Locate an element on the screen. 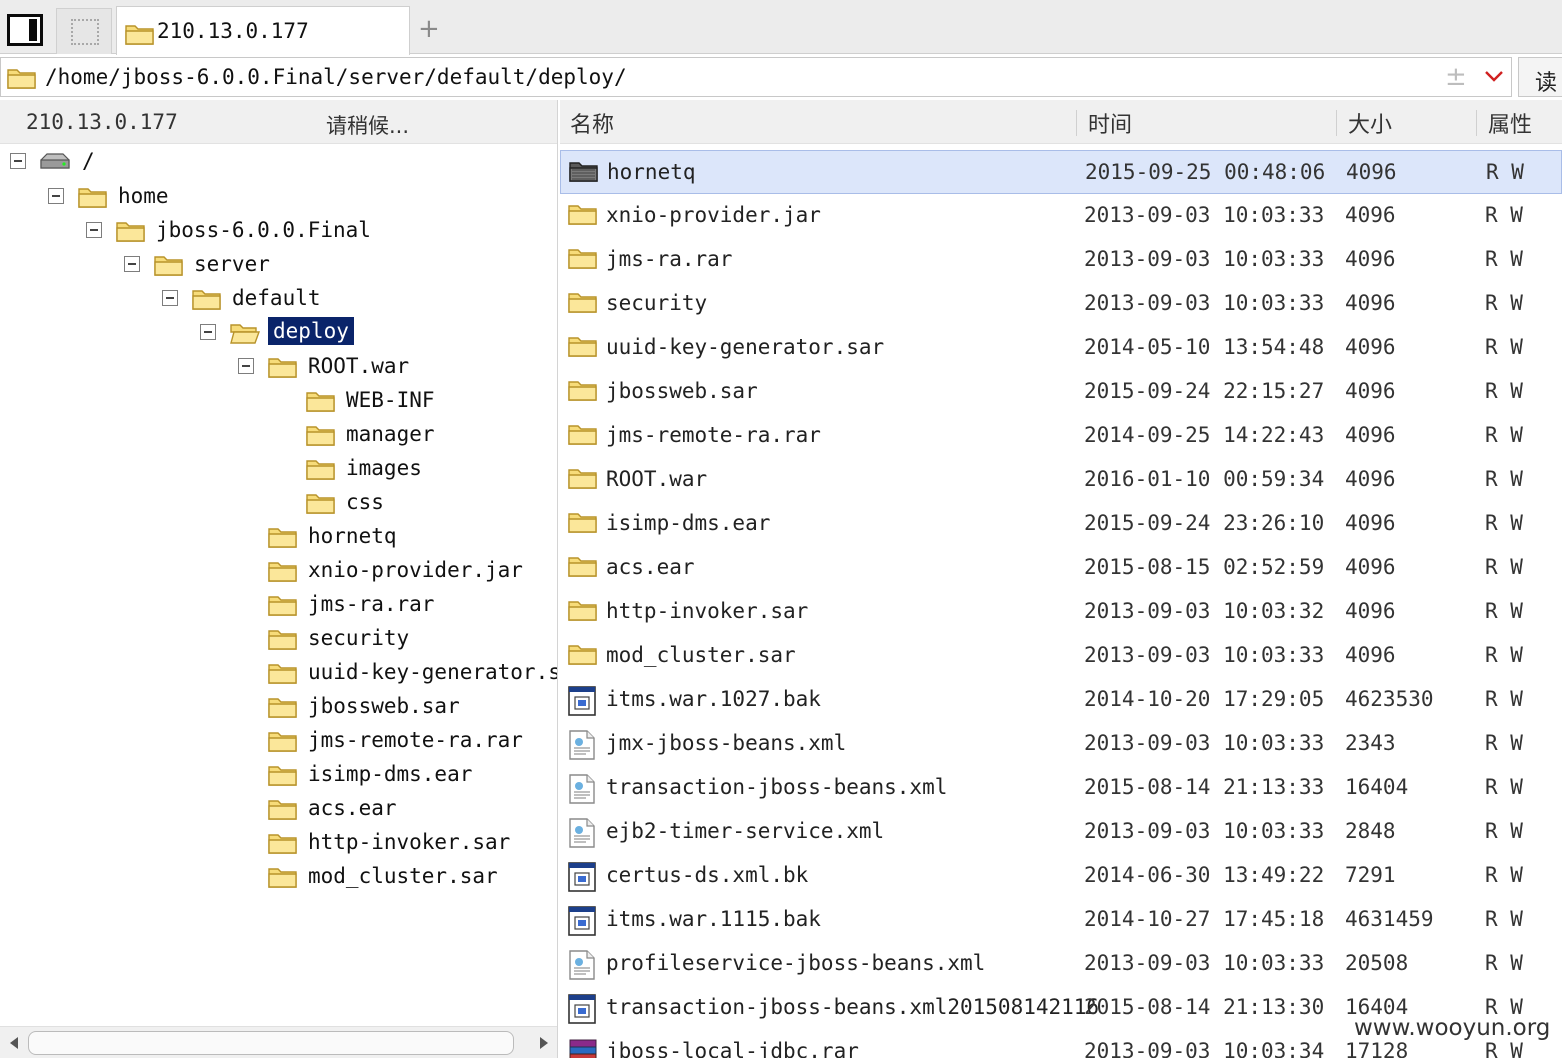  tree-node-jms-remote: jms-remote-ra.rar is located at coordinates (278, 740).